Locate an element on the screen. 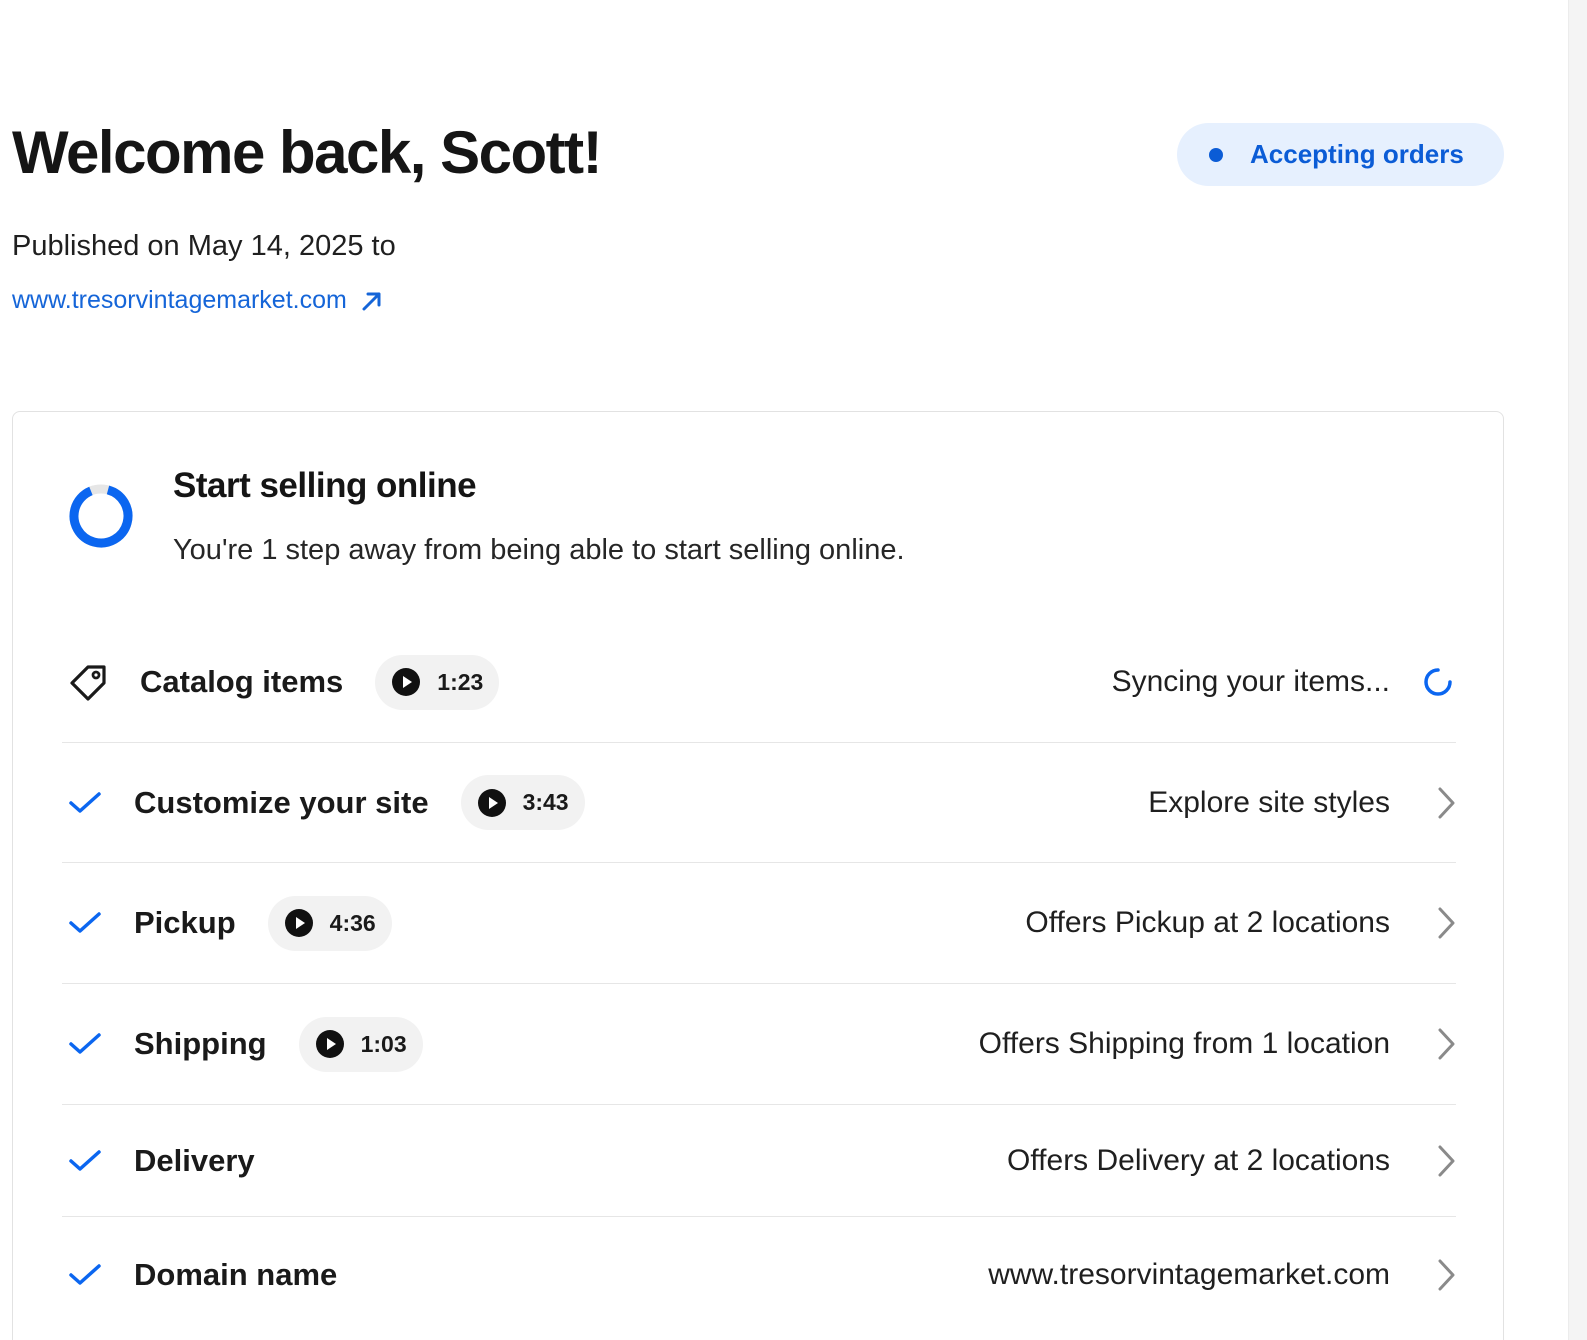 The width and height of the screenshot is (1587, 1340). tag-icon is located at coordinates (101, 682).